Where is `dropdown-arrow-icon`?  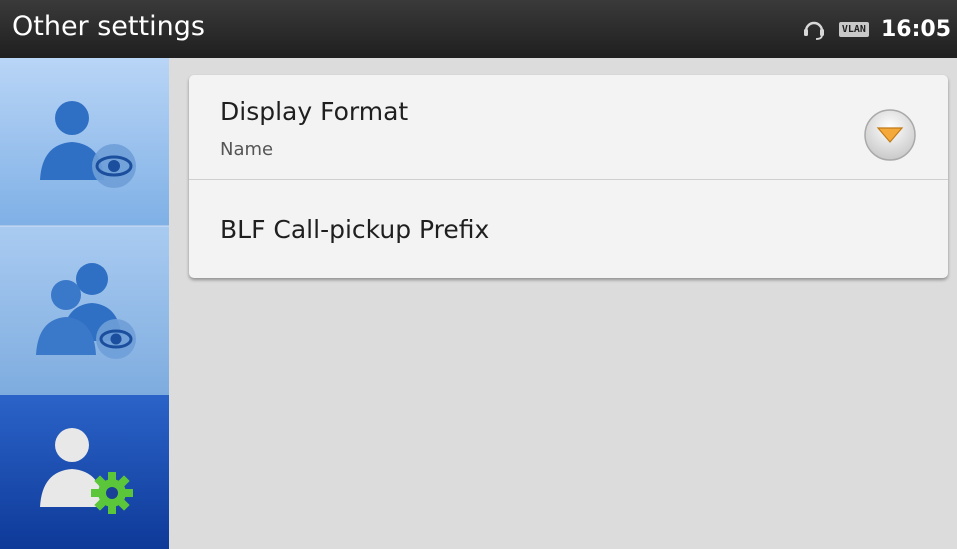
dropdown-arrow-icon is located at coordinates (890, 135).